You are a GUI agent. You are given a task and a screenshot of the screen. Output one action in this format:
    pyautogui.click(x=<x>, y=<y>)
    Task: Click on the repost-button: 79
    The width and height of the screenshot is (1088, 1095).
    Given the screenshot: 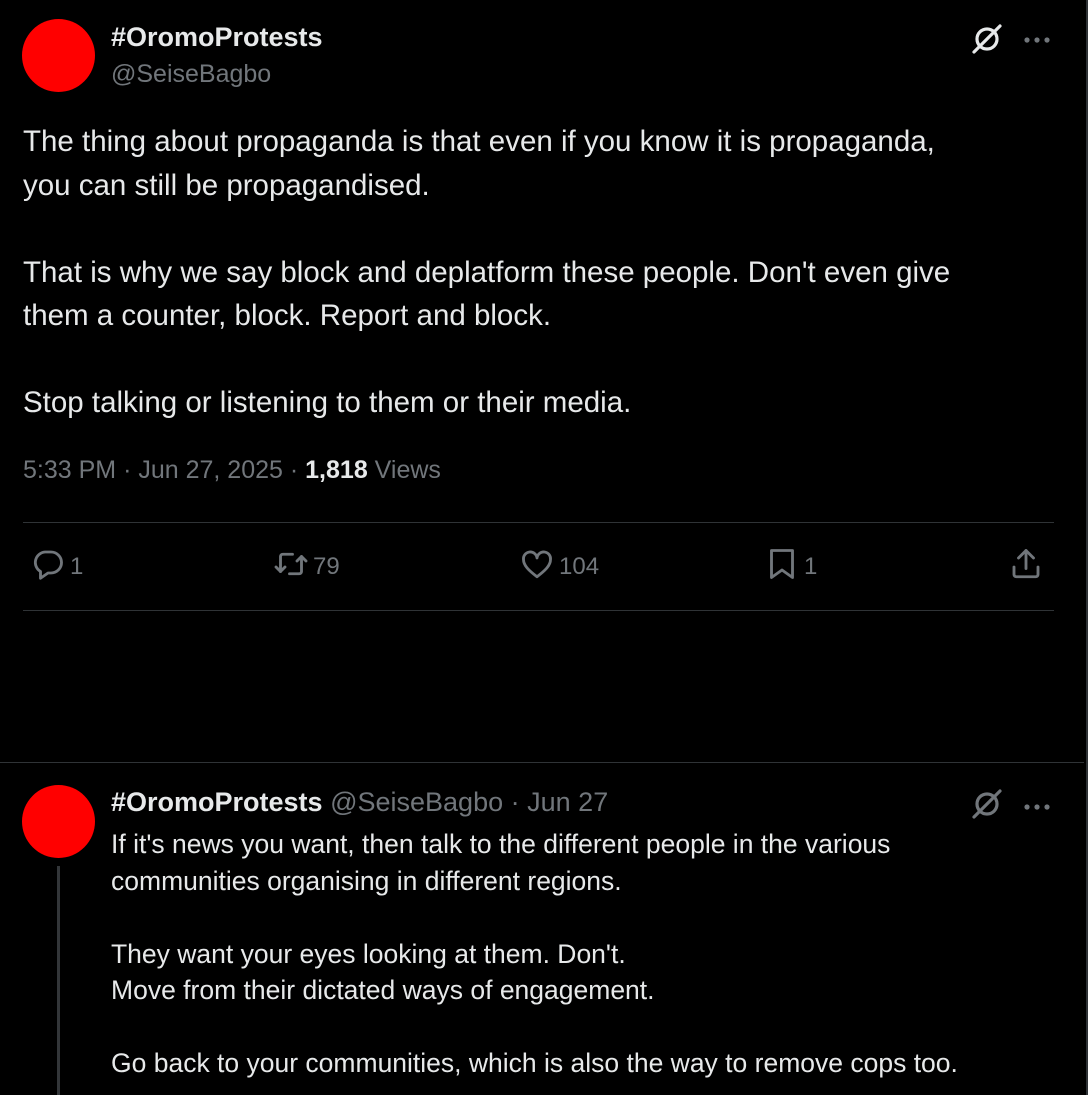 What is the action you would take?
    pyautogui.click(x=306, y=567)
    